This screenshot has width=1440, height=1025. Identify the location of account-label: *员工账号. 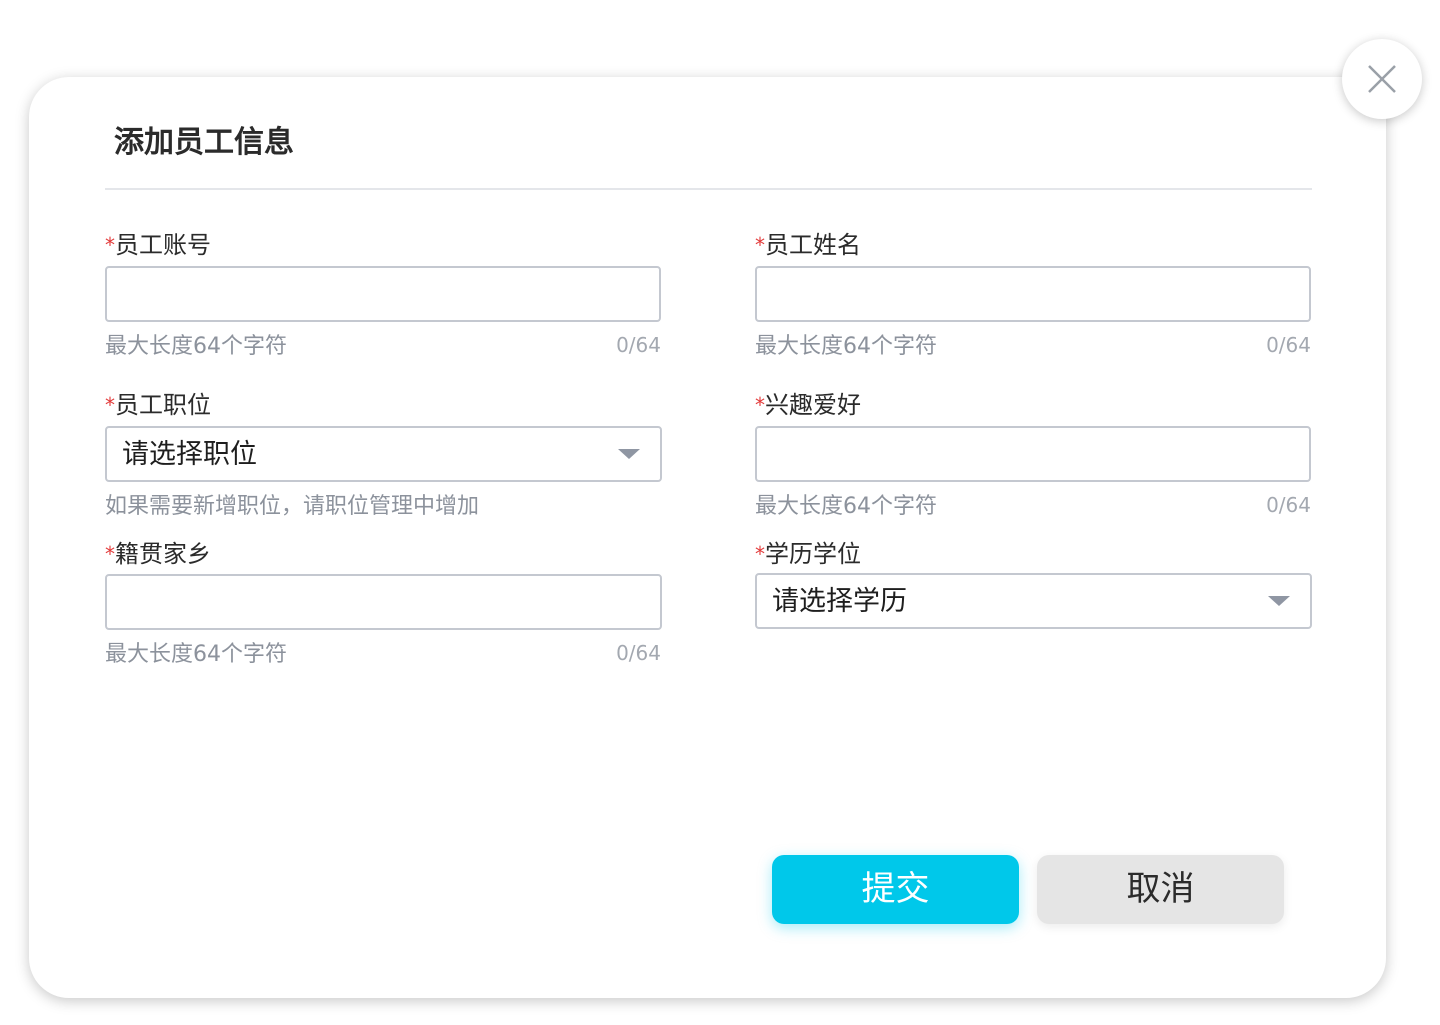
(158, 245).